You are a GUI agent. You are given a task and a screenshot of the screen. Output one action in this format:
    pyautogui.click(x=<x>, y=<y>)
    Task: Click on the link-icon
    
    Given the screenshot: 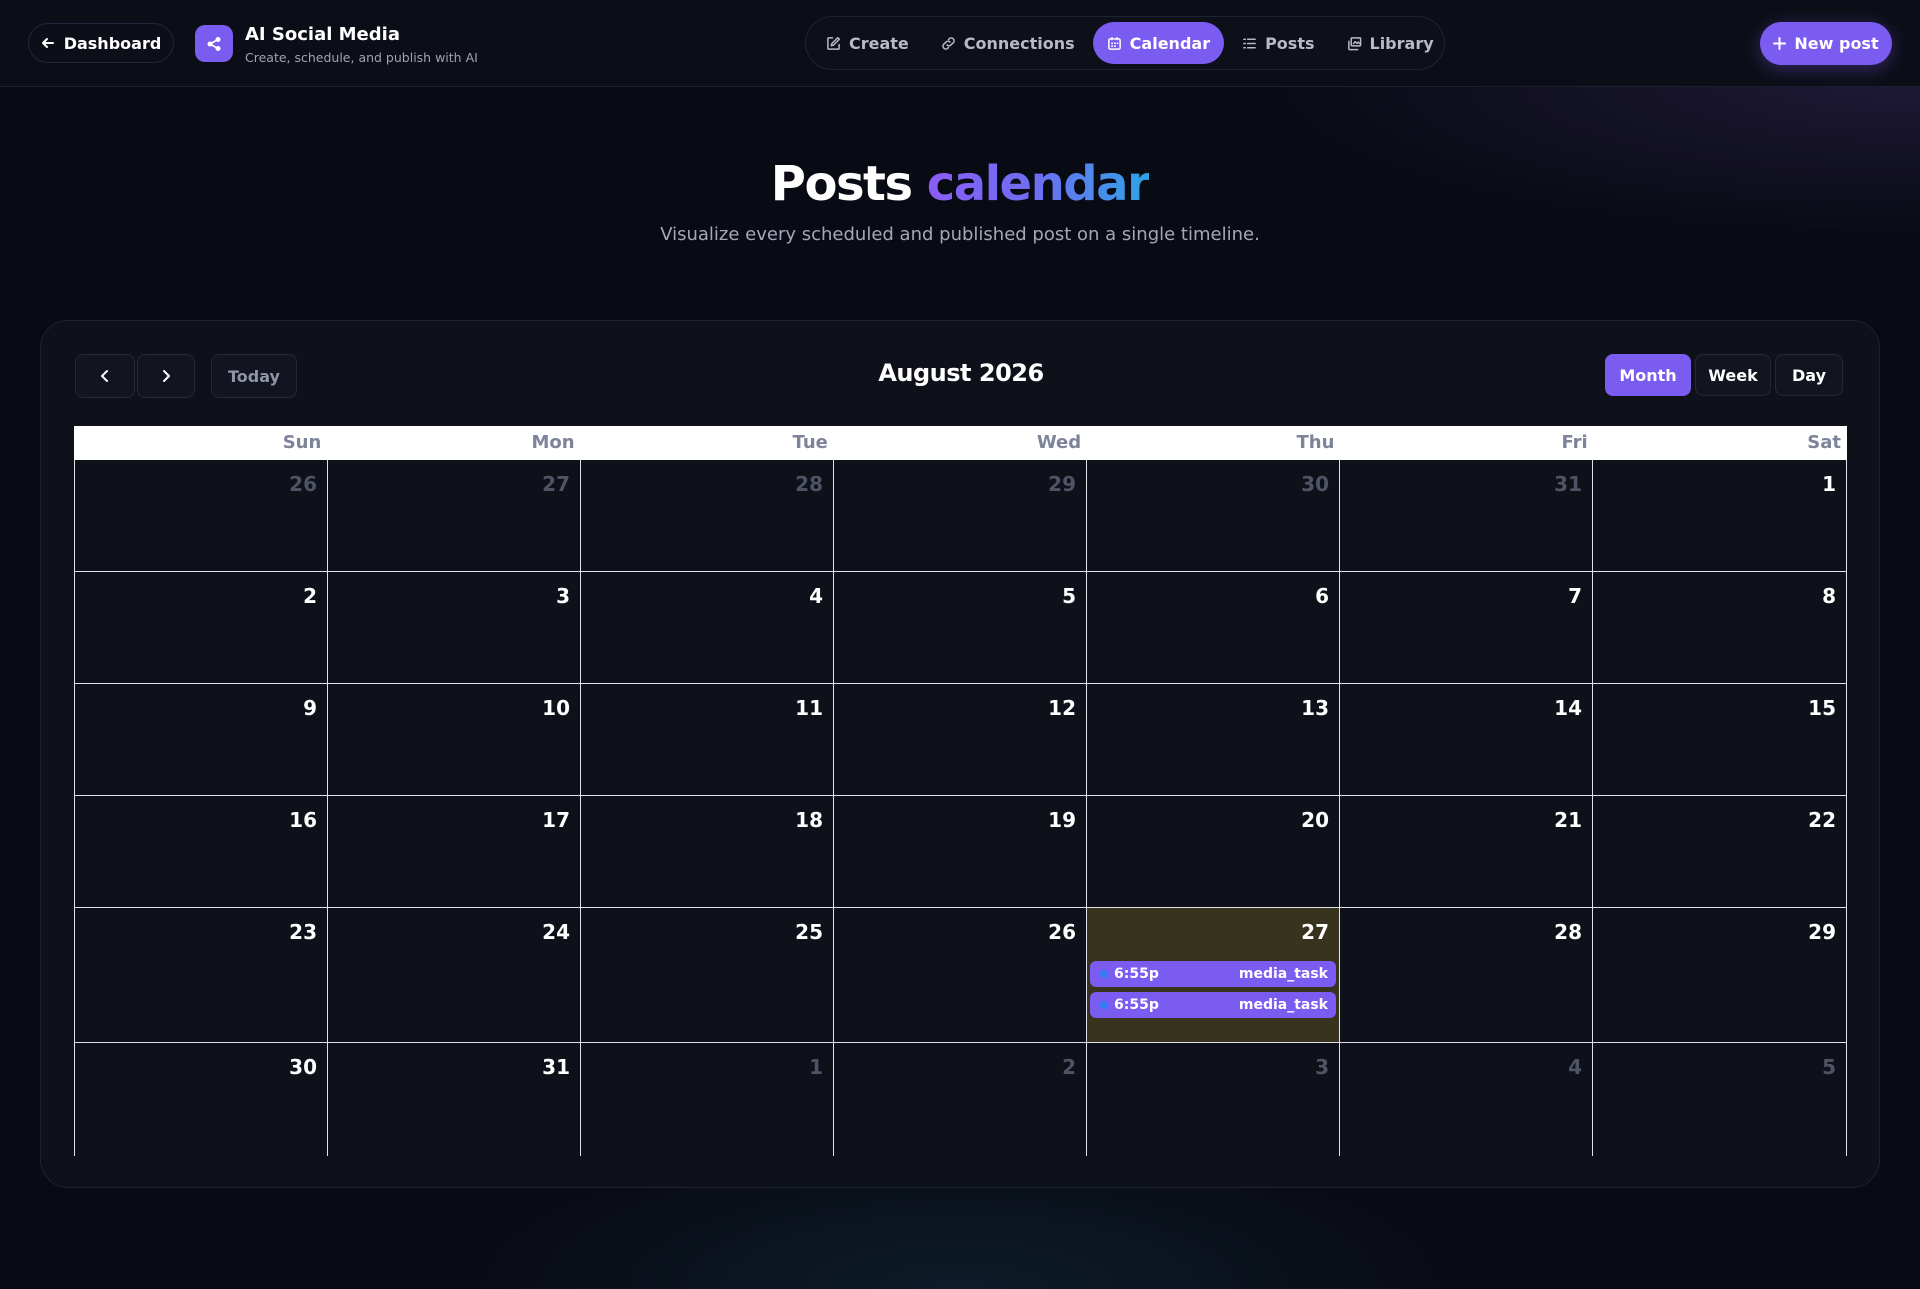 What is the action you would take?
    pyautogui.click(x=948, y=43)
    